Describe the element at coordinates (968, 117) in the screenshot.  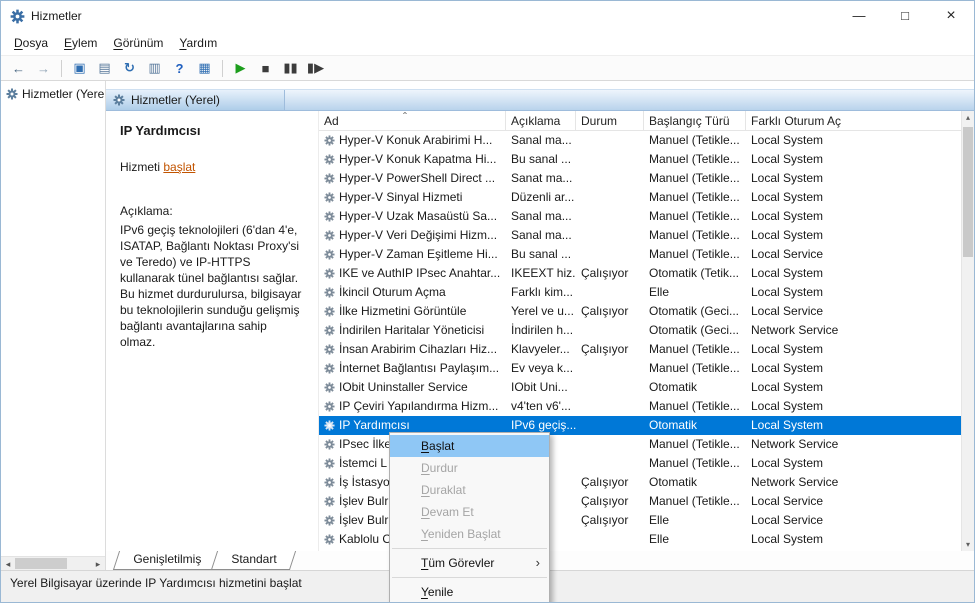
I see `scroll-up-arrow-icon: ▴` at that location.